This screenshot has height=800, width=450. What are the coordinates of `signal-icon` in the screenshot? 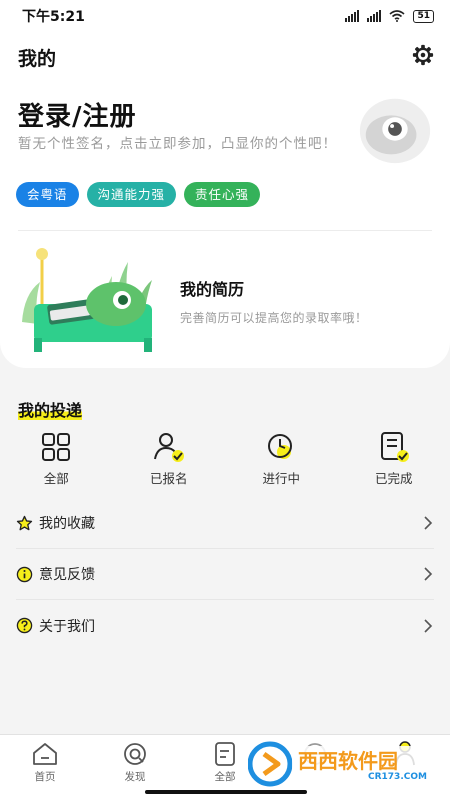 It's located at (352, 16).